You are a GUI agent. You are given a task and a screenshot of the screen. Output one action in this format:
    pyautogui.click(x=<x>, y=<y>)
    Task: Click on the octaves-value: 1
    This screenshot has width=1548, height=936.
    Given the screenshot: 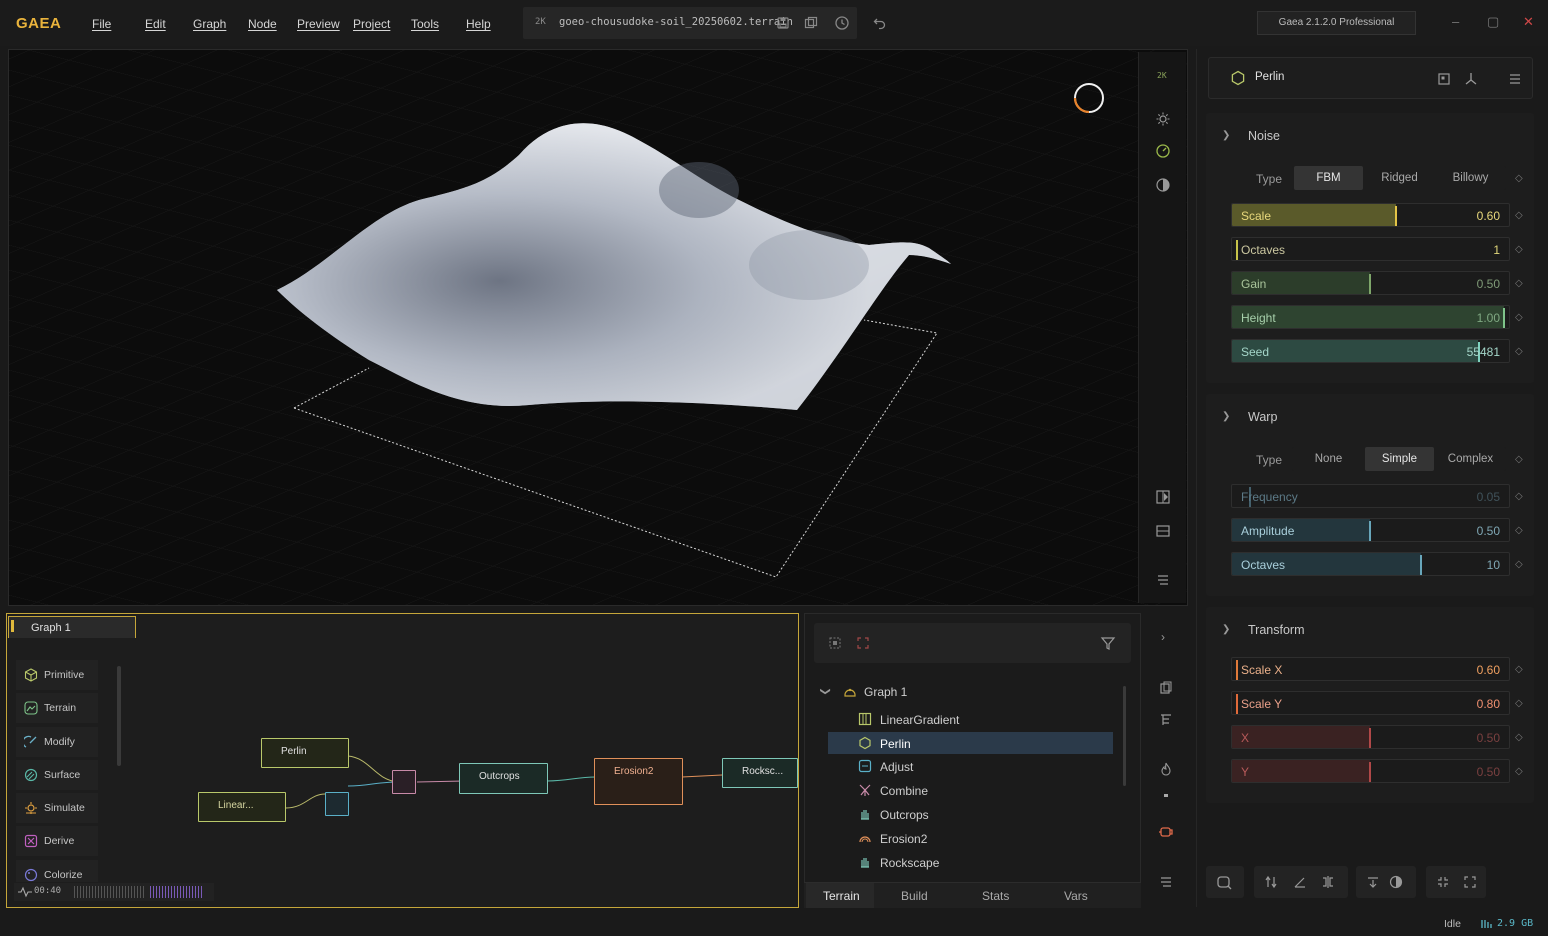 What is the action you would take?
    pyautogui.click(x=1496, y=250)
    